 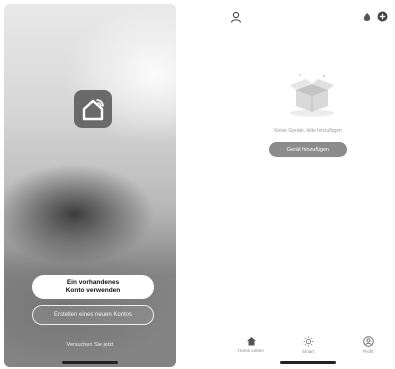 I want to click on profile-icon, so click(x=368, y=341).